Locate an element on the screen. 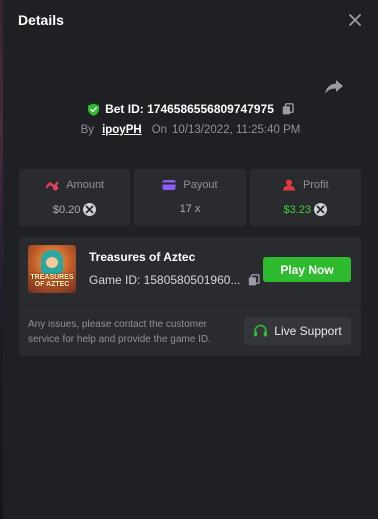 This screenshot has width=378, height=519. bet-stats: Amount $0.20 Payout 17 x Profit $3.23 is located at coordinates (190, 197).